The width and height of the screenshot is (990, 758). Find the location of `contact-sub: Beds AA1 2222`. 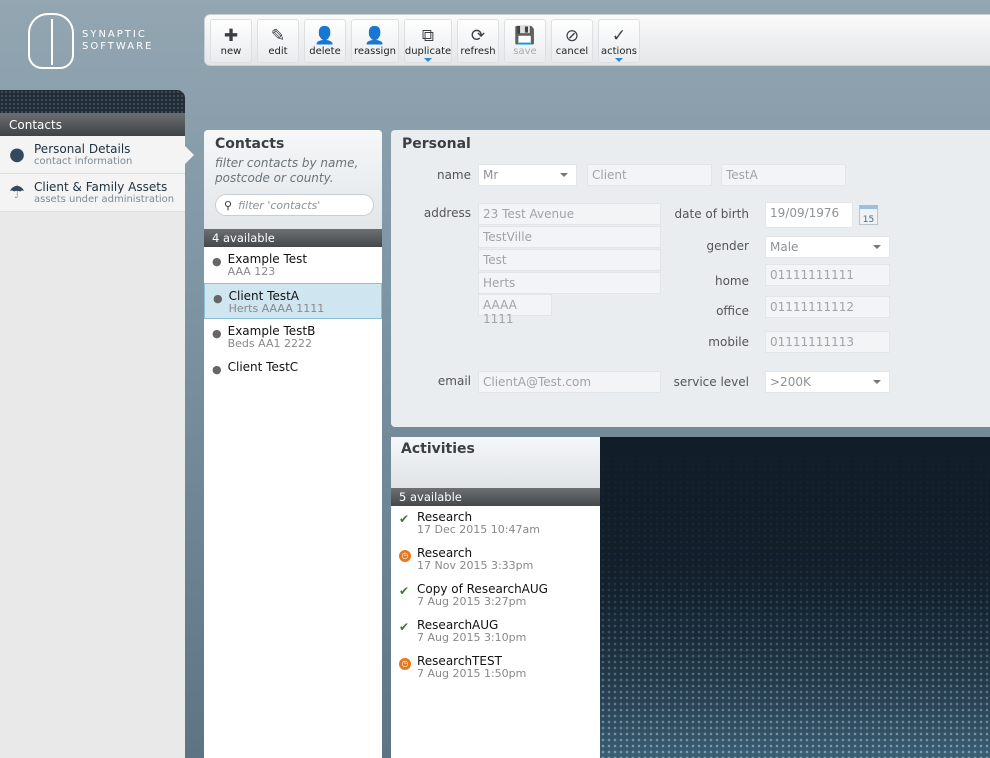

contact-sub: Beds AA1 2222 is located at coordinates (269, 343).